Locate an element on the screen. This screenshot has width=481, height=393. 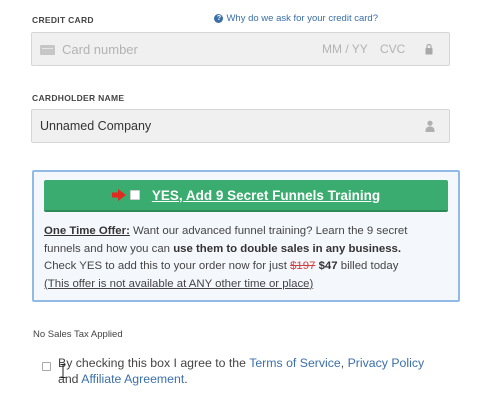
why-credit-card-link: ? Why do we ask for your credit card? is located at coordinates (296, 18).